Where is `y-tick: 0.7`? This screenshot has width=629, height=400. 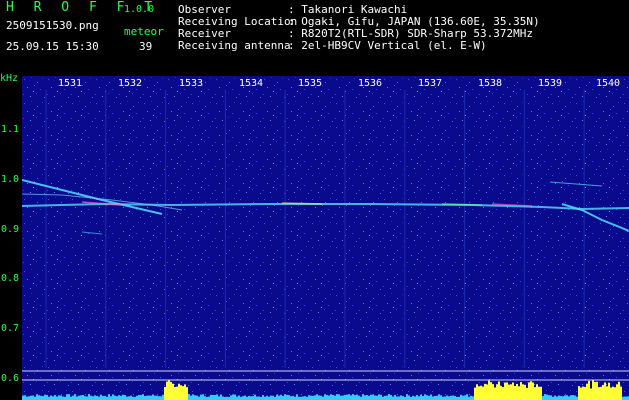 y-tick: 0.7 is located at coordinates (10, 328).